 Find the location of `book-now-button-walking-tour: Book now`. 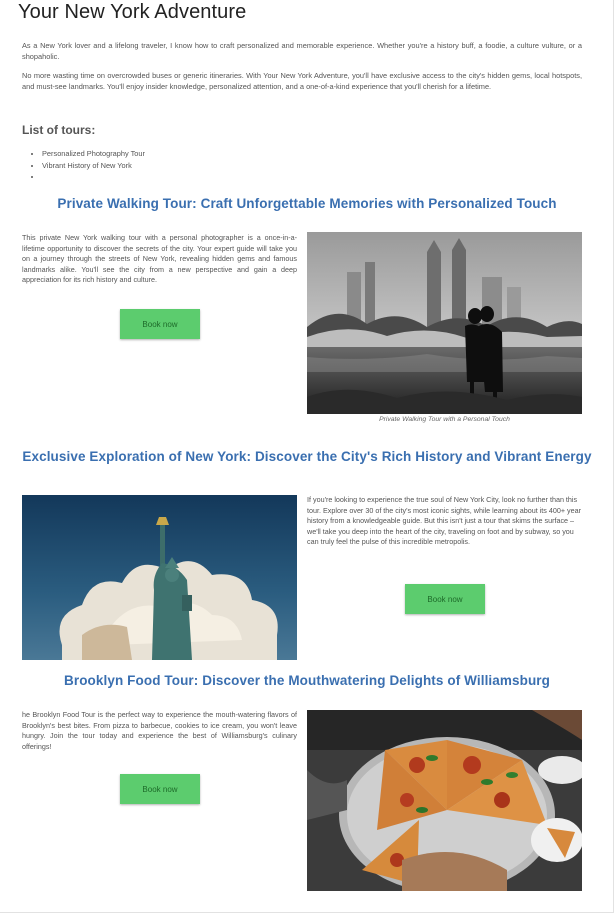

book-now-button-walking-tour: Book now is located at coordinates (160, 324).